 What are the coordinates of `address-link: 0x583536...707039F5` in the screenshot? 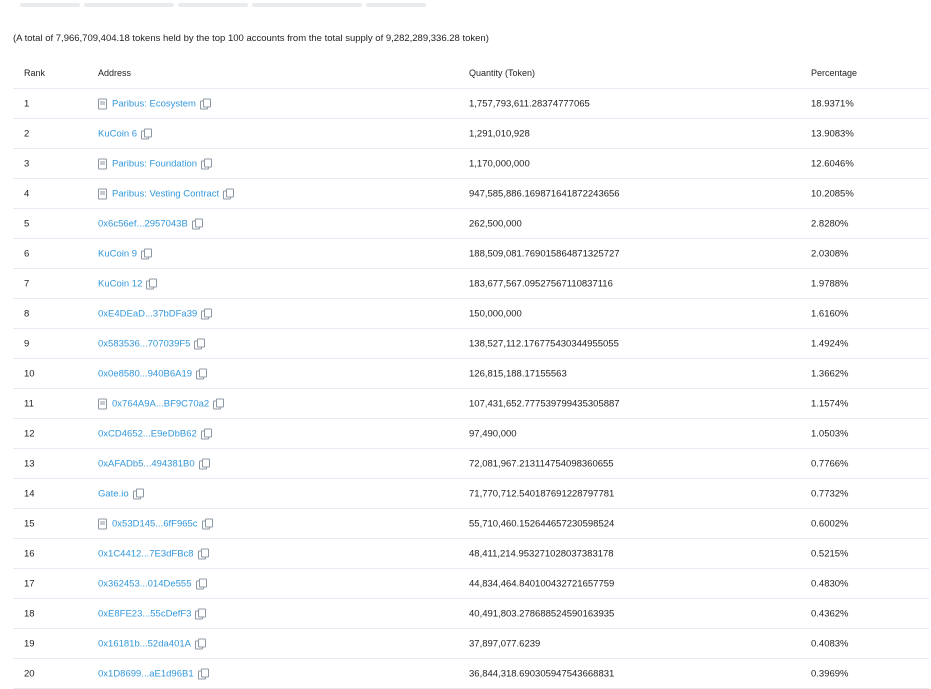 It's located at (144, 343).